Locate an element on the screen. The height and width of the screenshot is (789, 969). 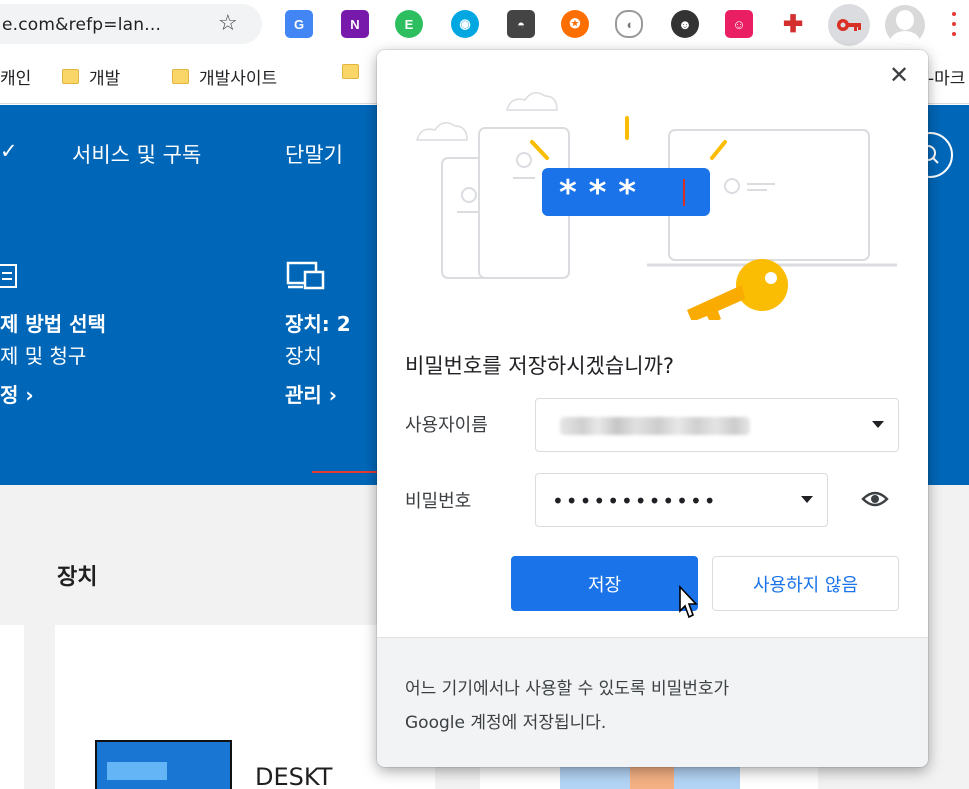
devices-count: 장치: 2 is located at coordinates (318, 324).